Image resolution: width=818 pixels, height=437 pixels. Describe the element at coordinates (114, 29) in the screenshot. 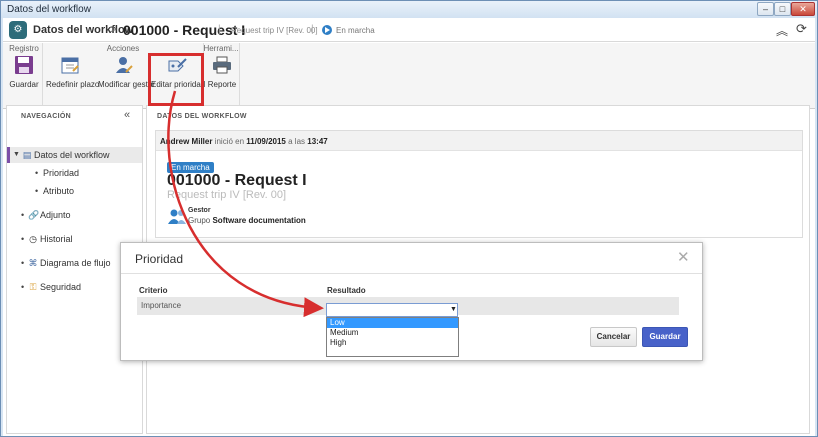

I see `chevron-right-icon: >` at that location.